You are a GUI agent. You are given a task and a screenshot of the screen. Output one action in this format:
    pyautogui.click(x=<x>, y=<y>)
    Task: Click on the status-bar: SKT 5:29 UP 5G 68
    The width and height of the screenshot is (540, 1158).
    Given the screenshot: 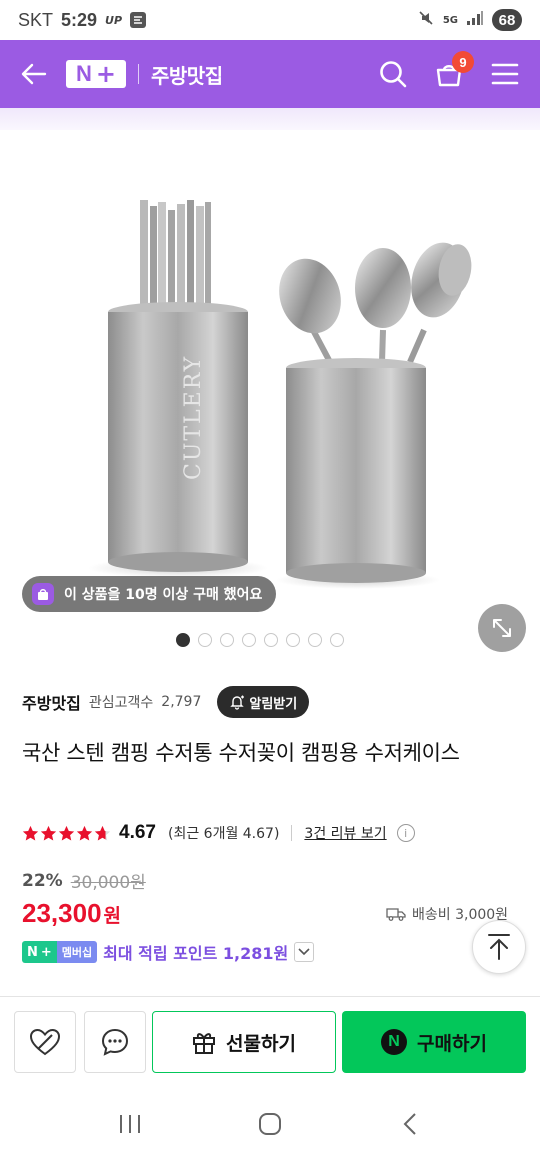 What is the action you would take?
    pyautogui.click(x=270, y=20)
    